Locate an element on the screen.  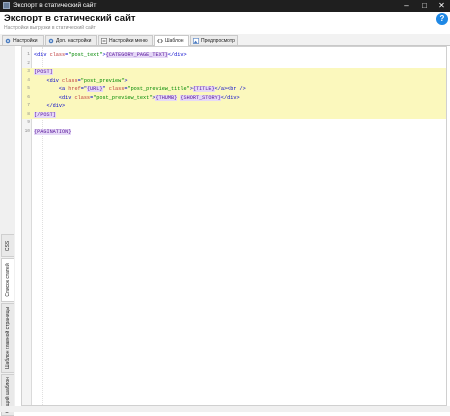
code-token: </a><br /> is located at coordinates (230, 89).